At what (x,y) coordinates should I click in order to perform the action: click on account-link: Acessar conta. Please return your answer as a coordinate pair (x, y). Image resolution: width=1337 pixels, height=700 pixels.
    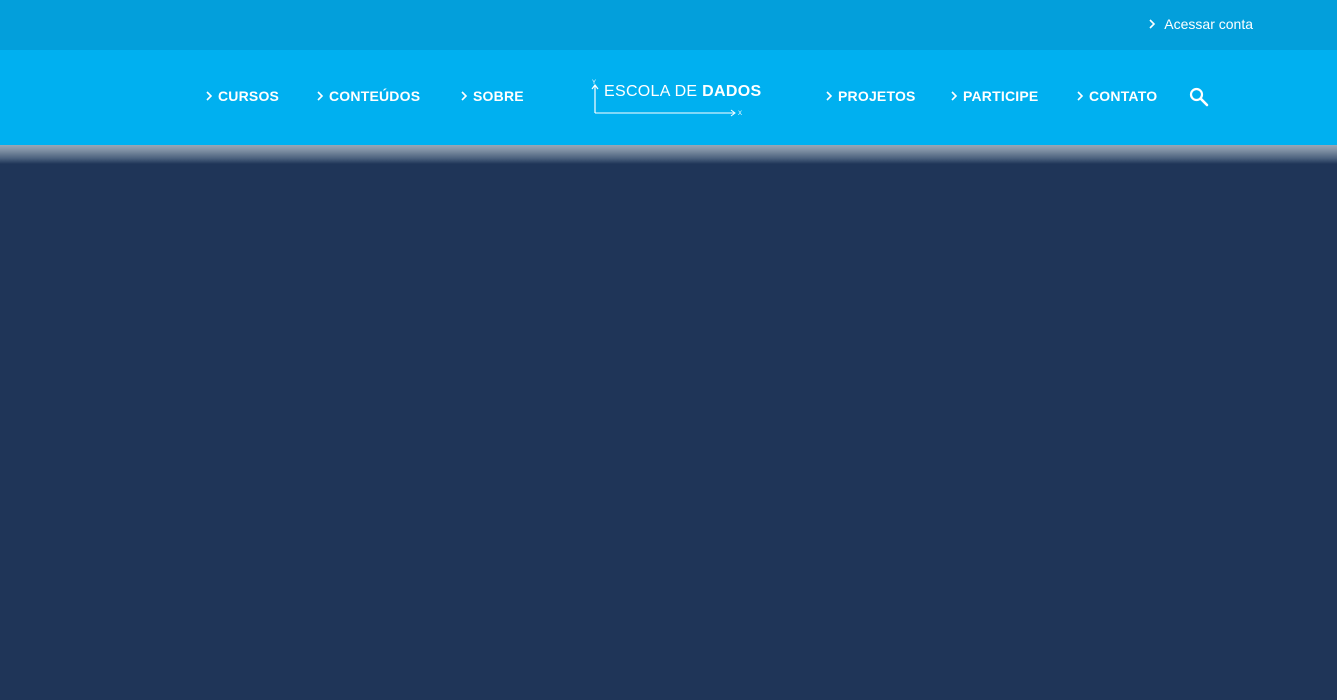
    Looking at the image, I should click on (1199, 24).